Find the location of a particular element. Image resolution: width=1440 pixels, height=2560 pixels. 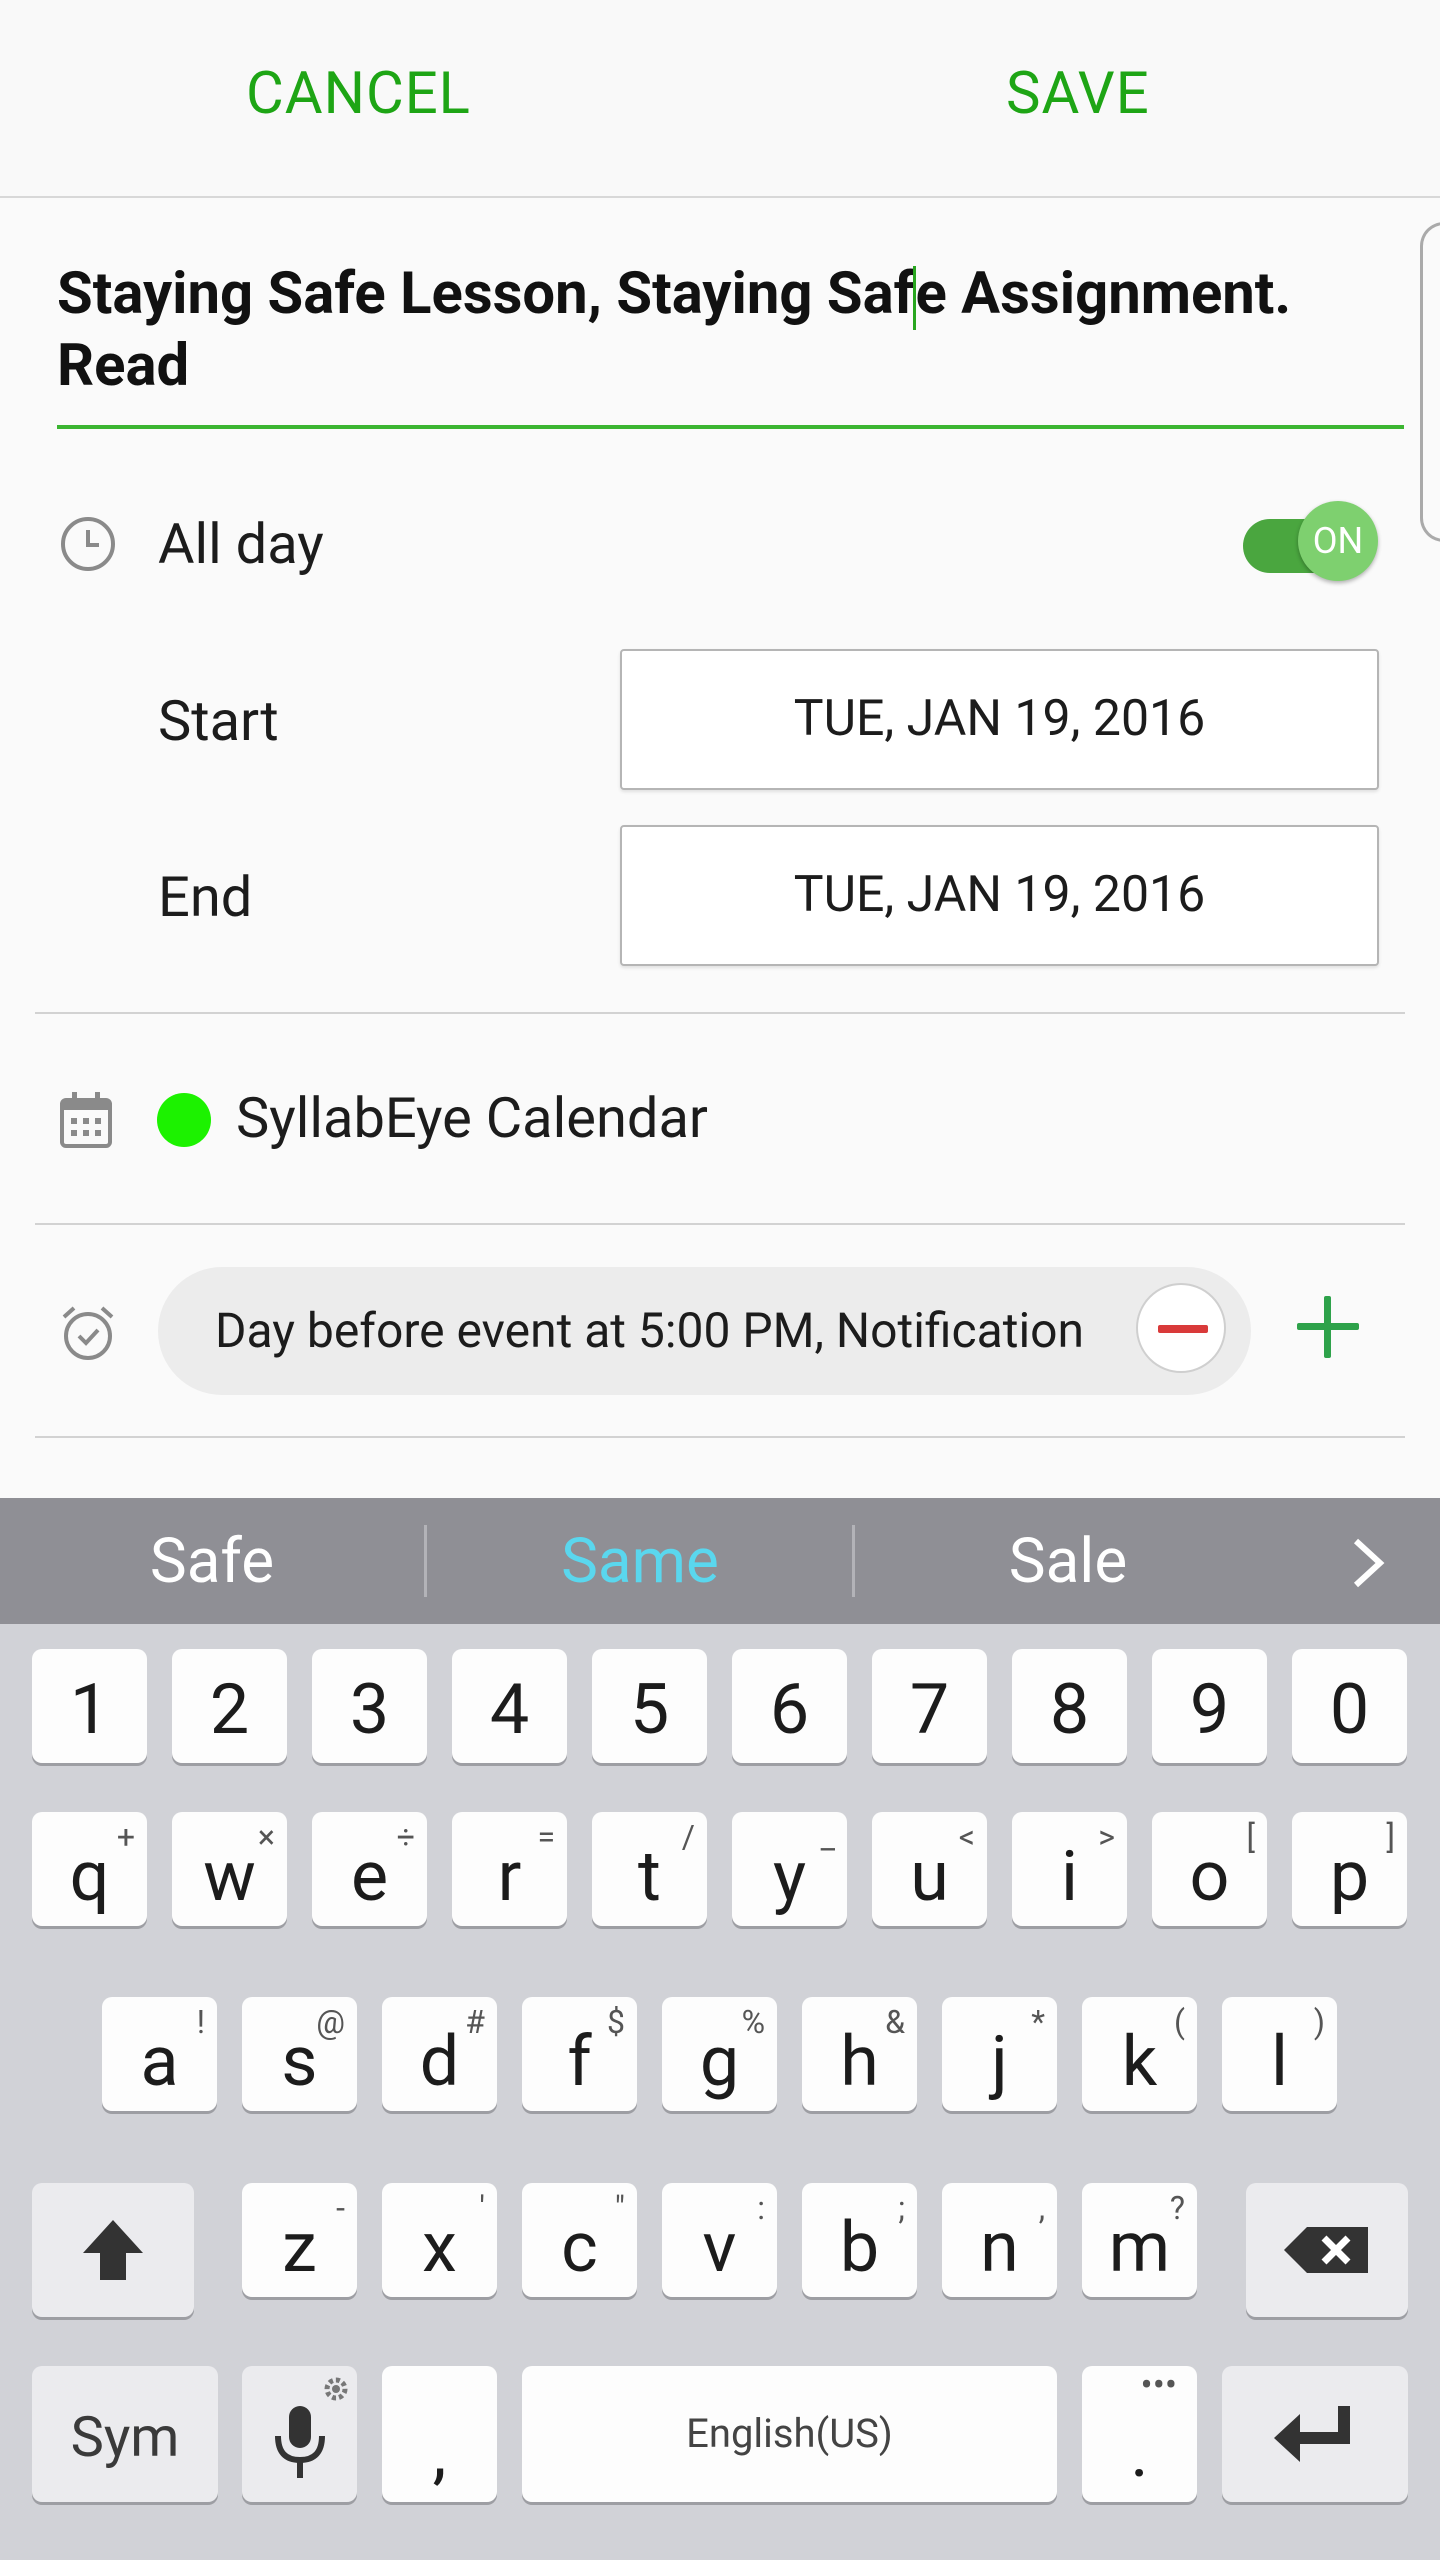

key-y: _ y is located at coordinates (789, 1869).